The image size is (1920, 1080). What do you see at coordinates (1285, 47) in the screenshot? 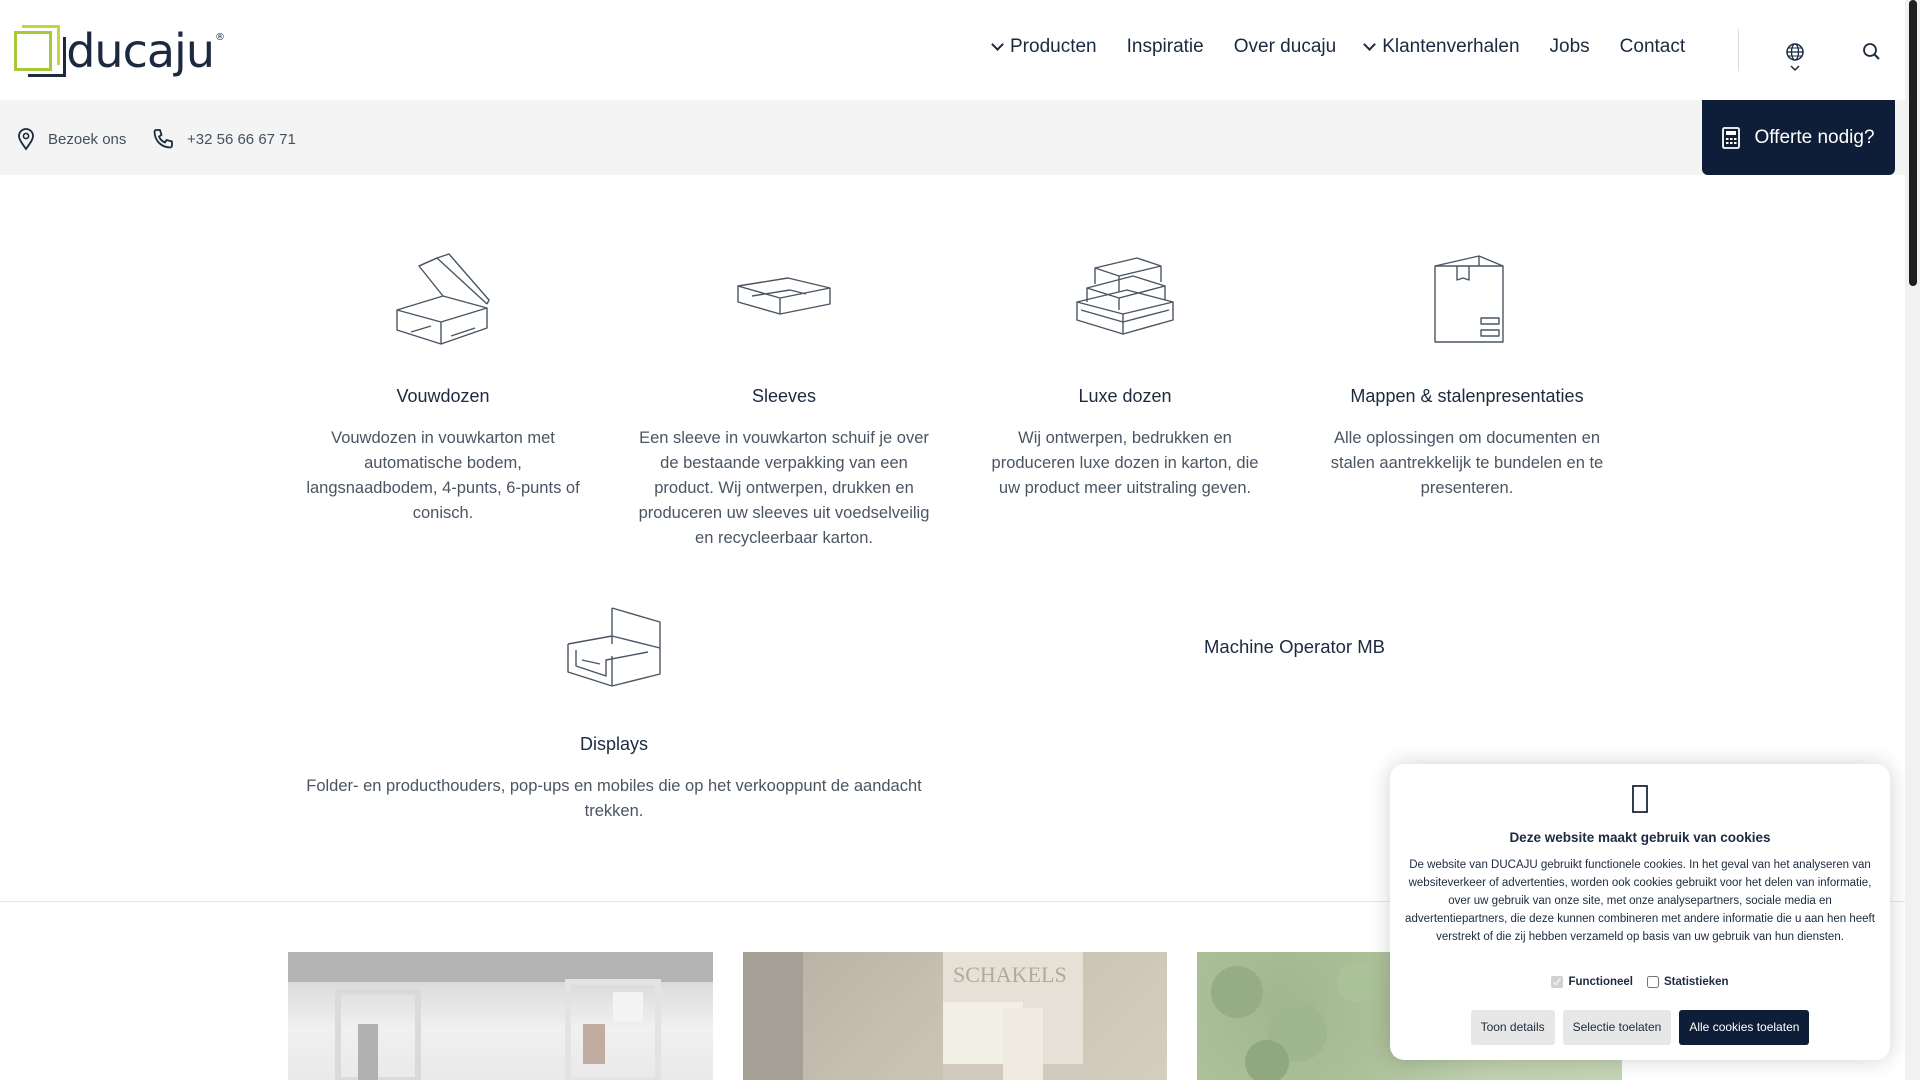
I see `nav-item-over-ducaju: Over ducaju` at bounding box center [1285, 47].